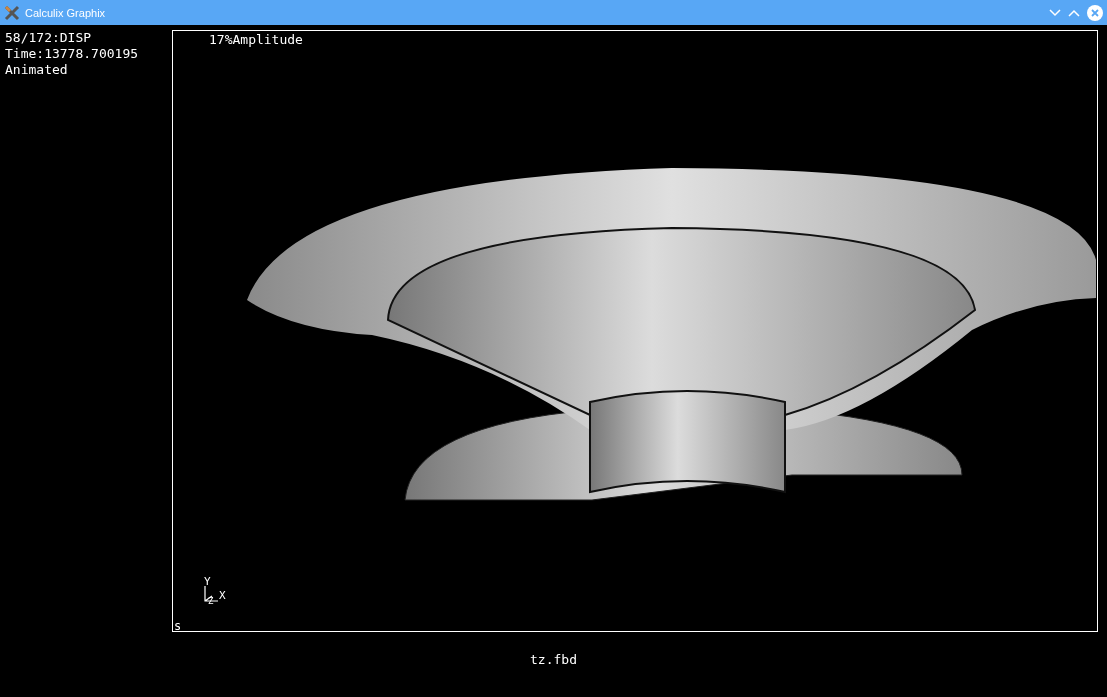 This screenshot has height=697, width=1107. I want to click on axis-label: Y, so click(207, 581).